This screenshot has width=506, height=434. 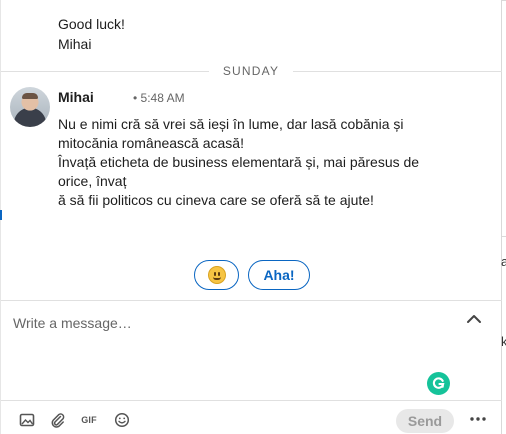 I want to click on avatar, so click(x=30, y=107).